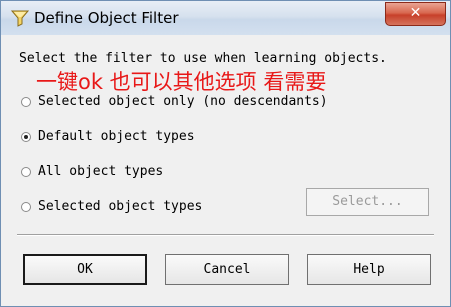 The height and width of the screenshot is (307, 451). I want to click on option-label: Default object types, so click(116, 136).